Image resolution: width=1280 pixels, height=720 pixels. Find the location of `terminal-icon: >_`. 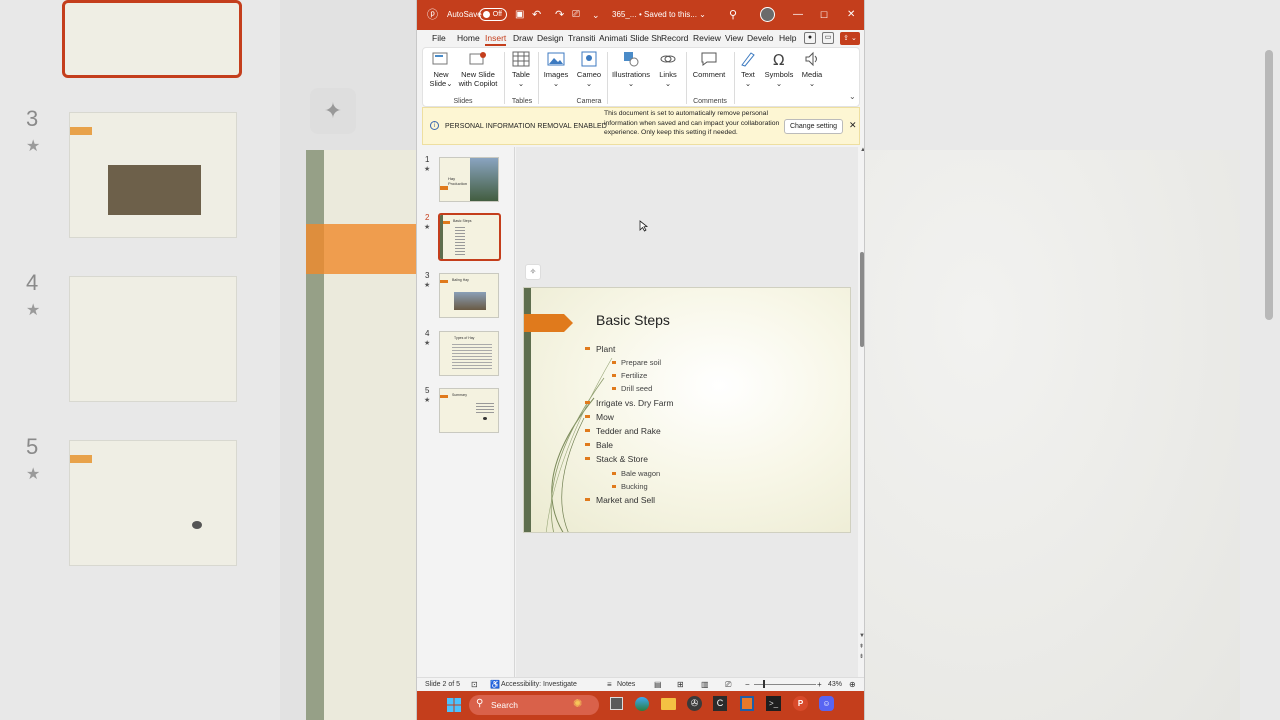

terminal-icon: >_ is located at coordinates (773, 703).